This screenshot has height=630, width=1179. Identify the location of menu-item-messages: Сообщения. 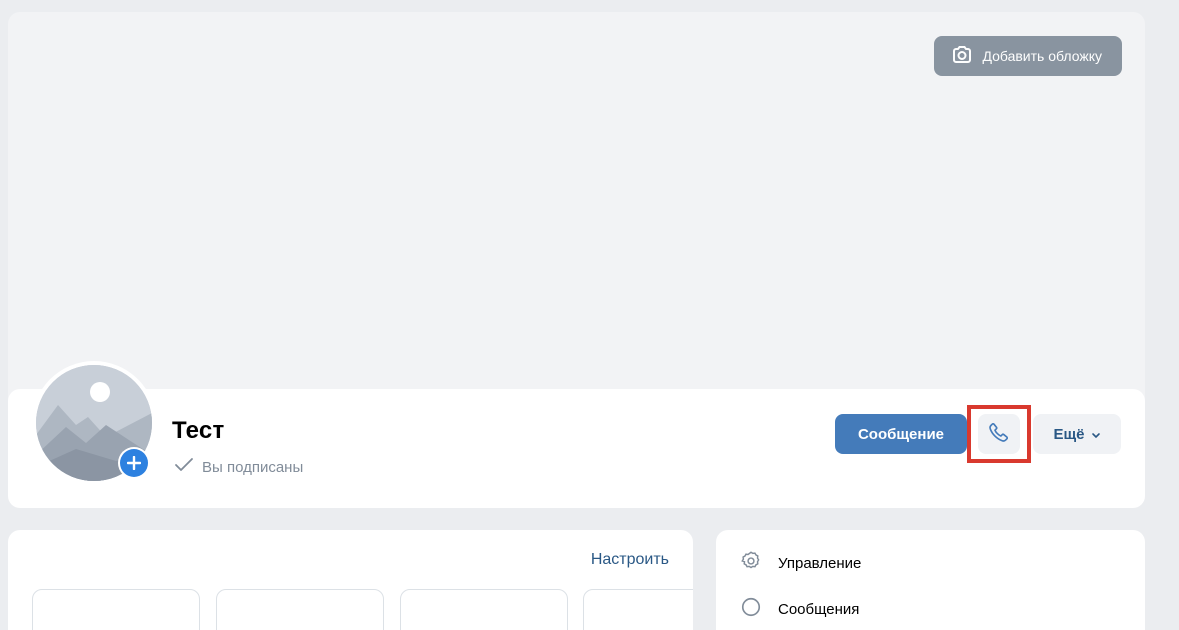
(799, 609).